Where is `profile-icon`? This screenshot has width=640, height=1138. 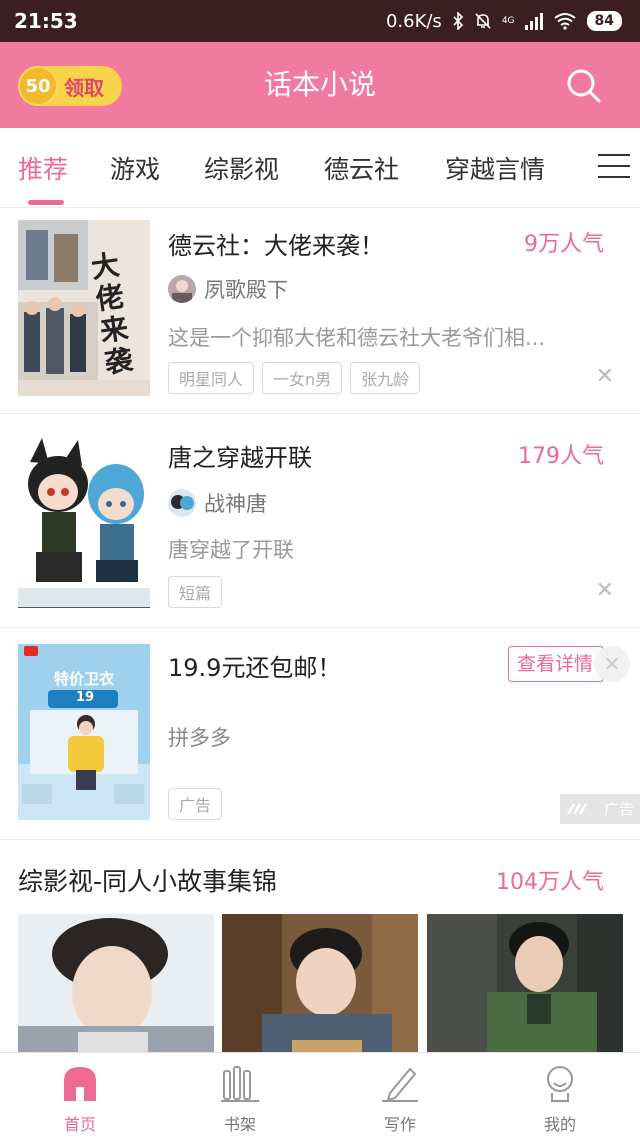 profile-icon is located at coordinates (560, 1084).